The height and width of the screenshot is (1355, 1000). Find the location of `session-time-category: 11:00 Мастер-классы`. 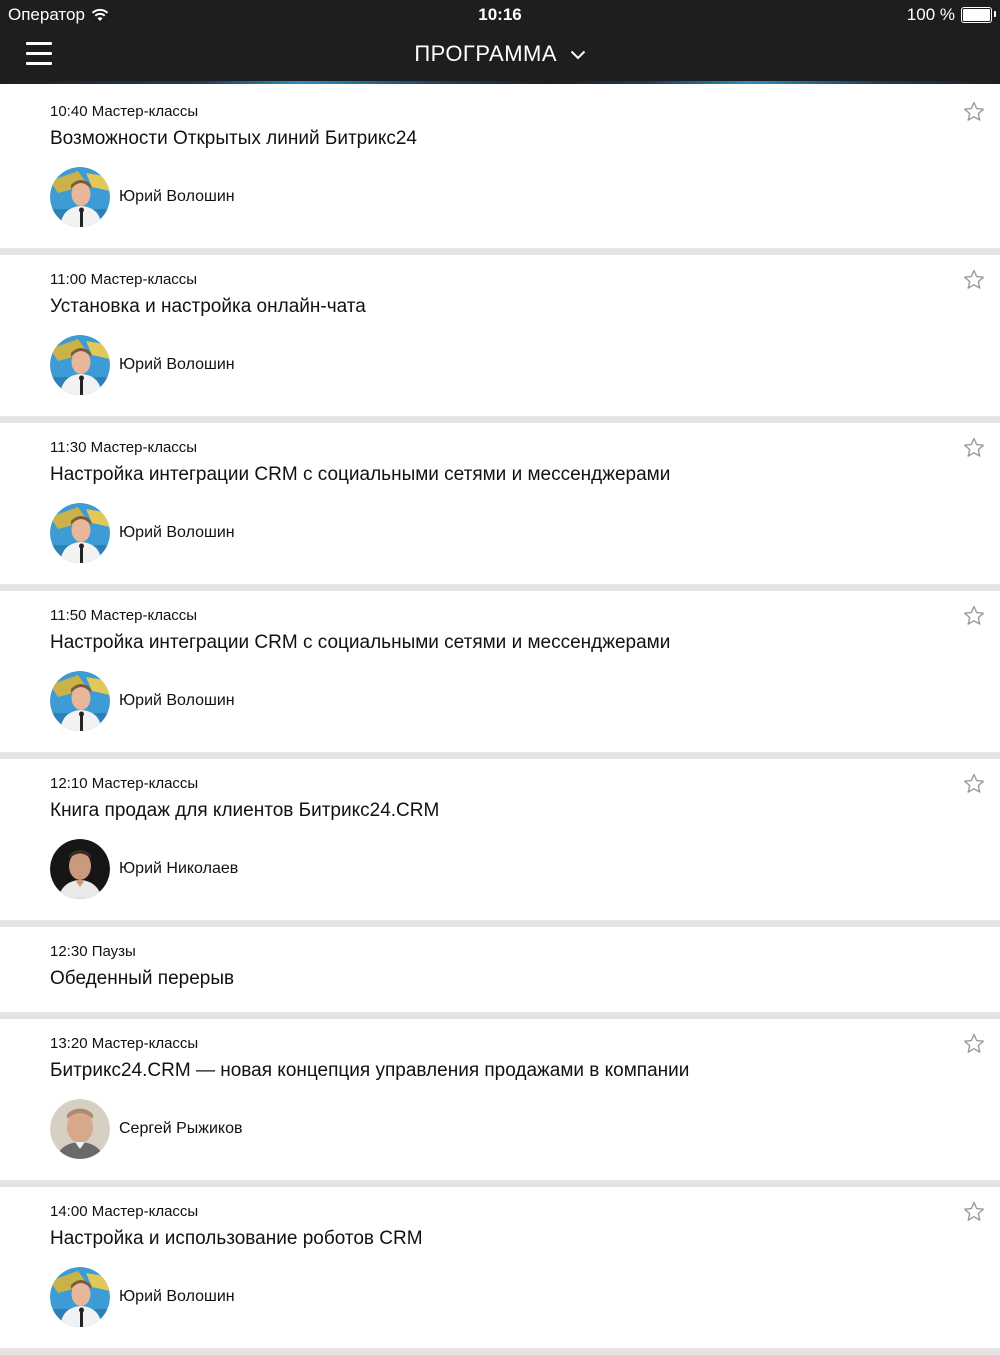

session-time-category: 11:00 Мастер-классы is located at coordinates (124, 279).